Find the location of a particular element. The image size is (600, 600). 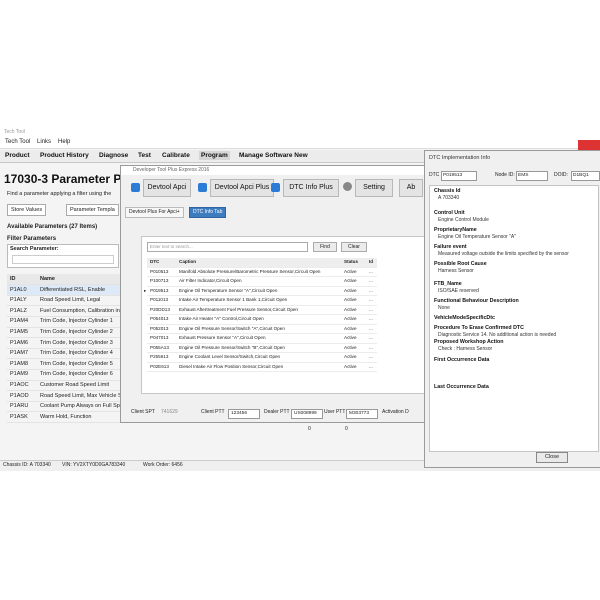

parameter-row: P1ARU Coolant Pump Always on Full Sp is located at coordinates (66, 407).